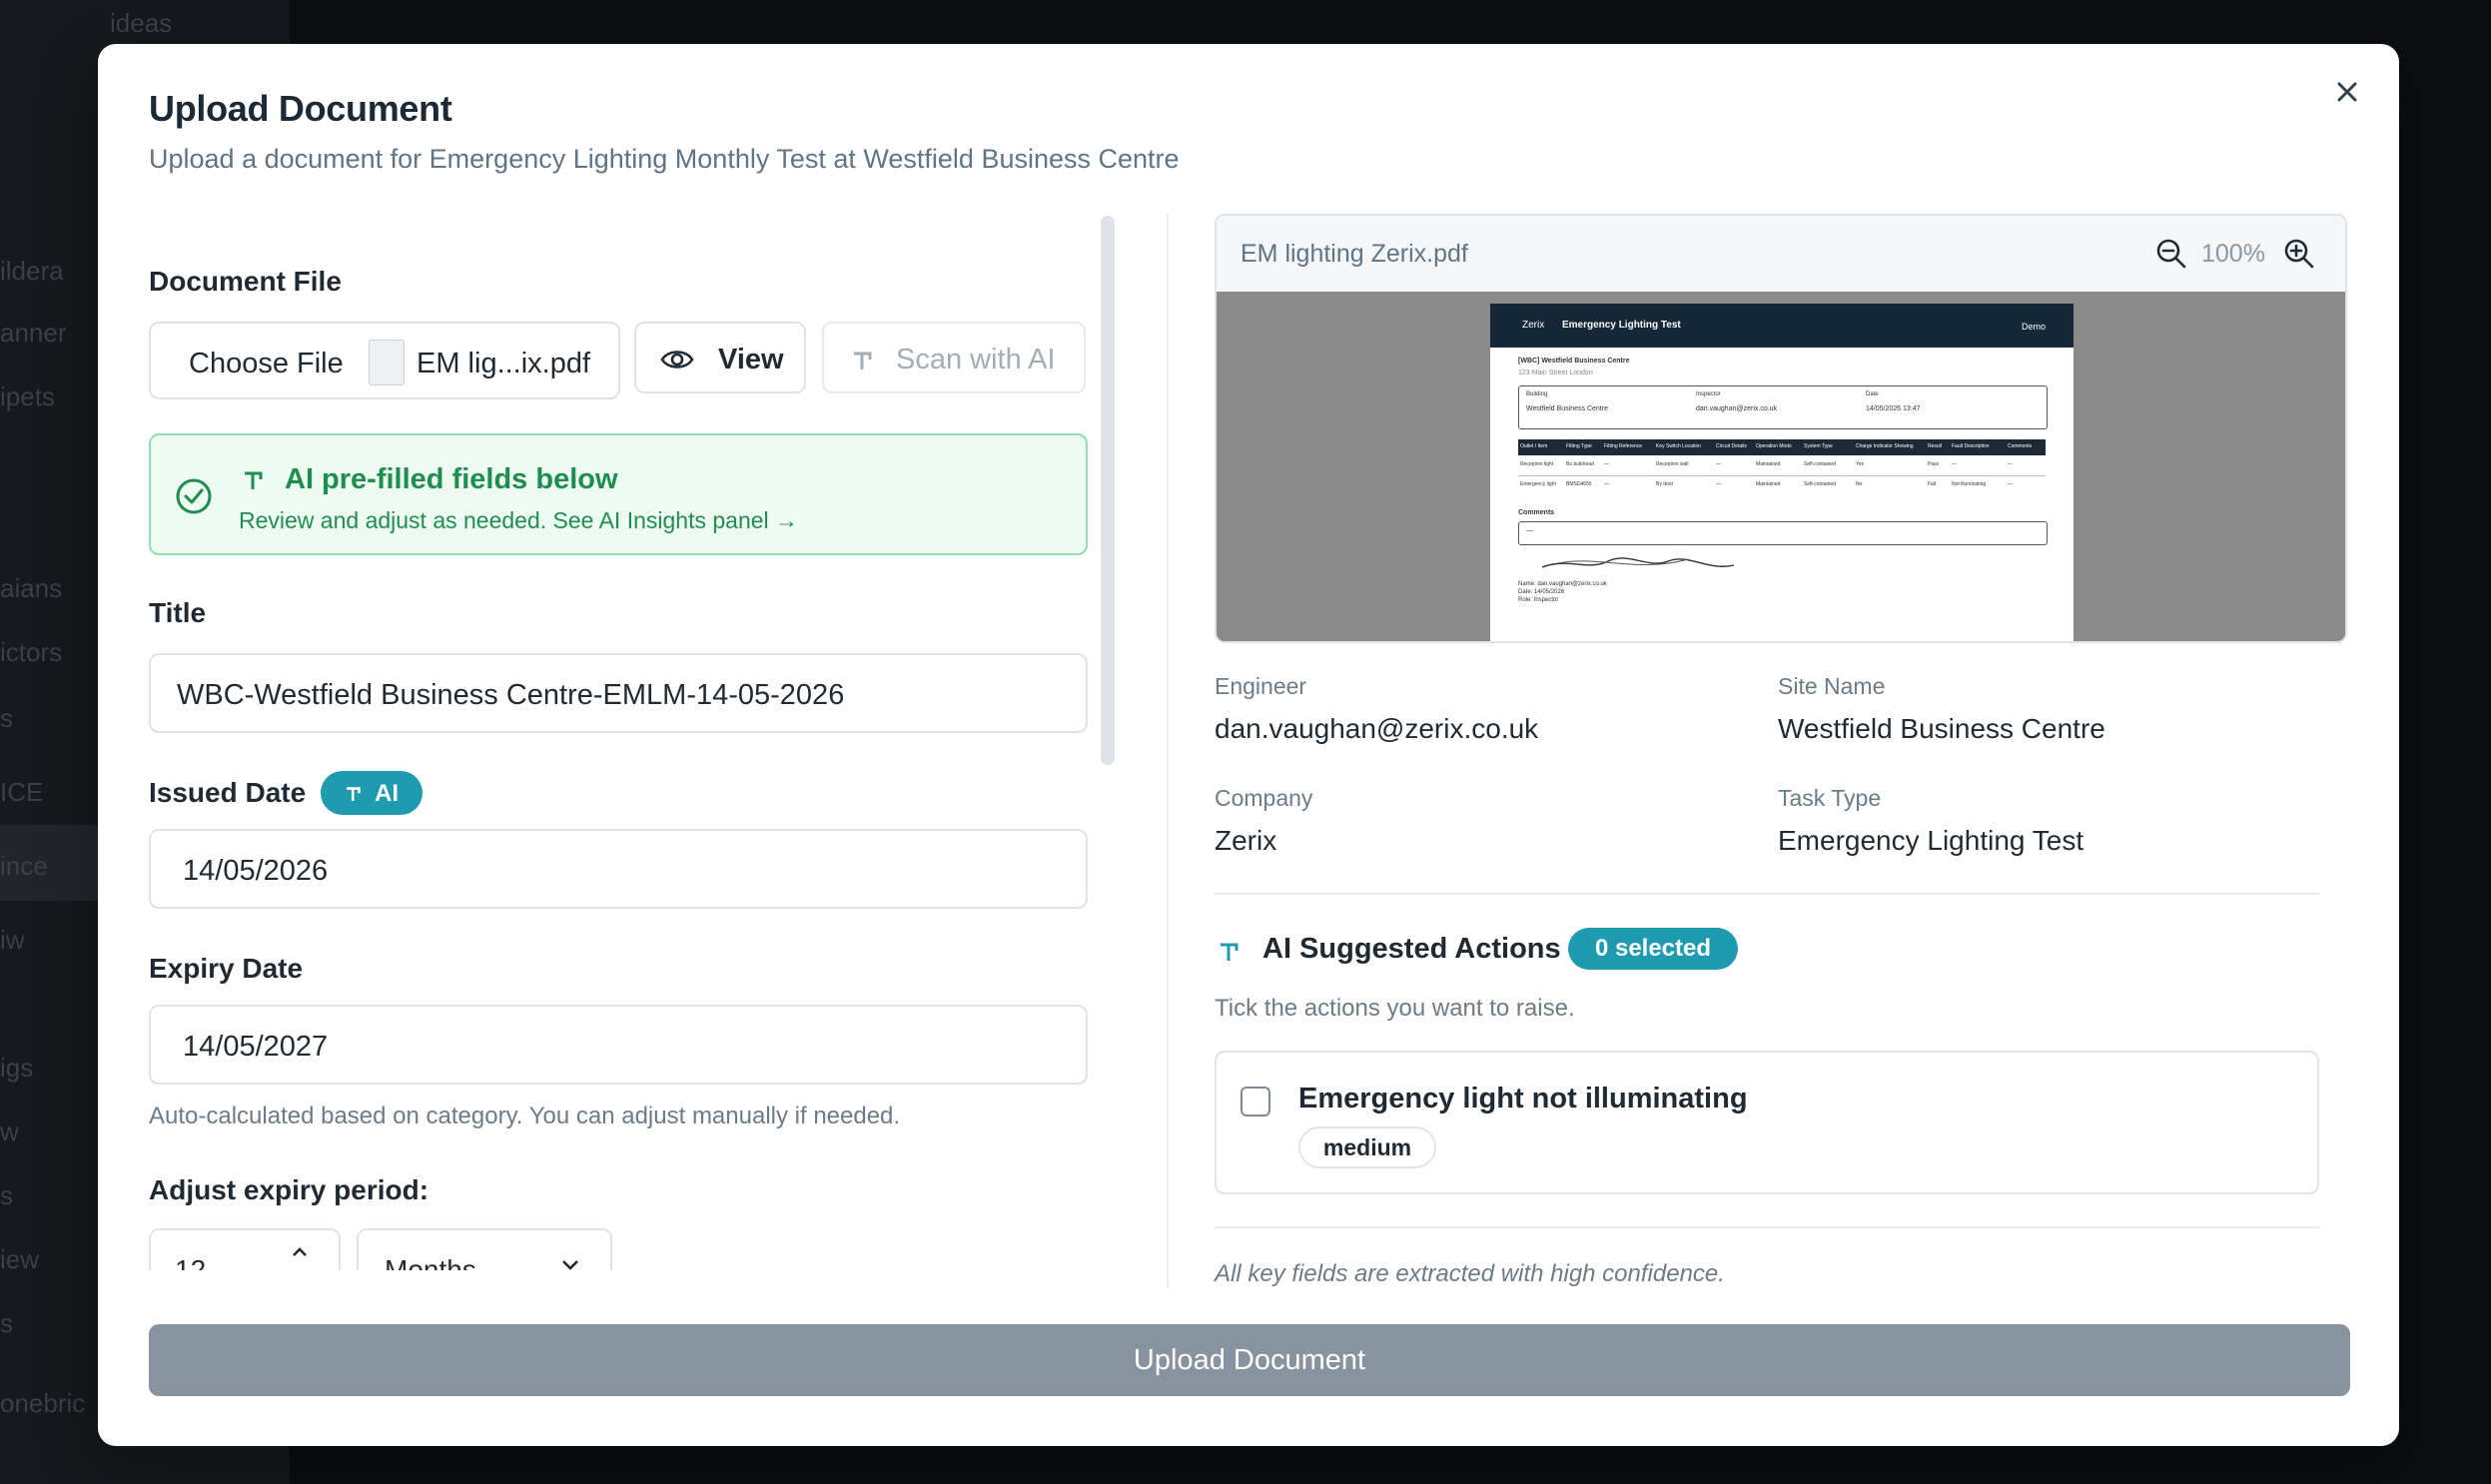 This screenshot has width=2491, height=1484. What do you see at coordinates (2020, 446) in the screenshot?
I see `pdf-col-header: Comments` at bounding box center [2020, 446].